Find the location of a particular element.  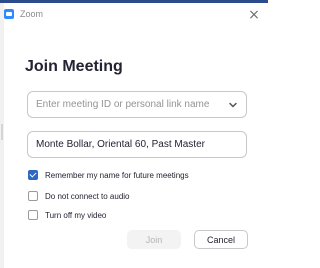

edge-mark is located at coordinates (2, 132).